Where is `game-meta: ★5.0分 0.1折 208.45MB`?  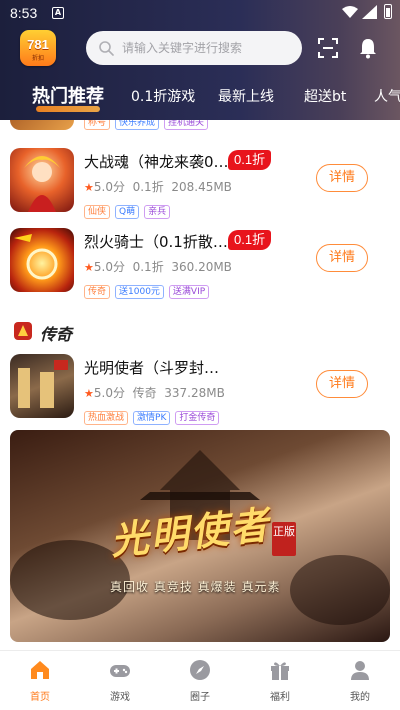
game-meta: ★5.0分 0.1折 208.45MB is located at coordinates (158, 186).